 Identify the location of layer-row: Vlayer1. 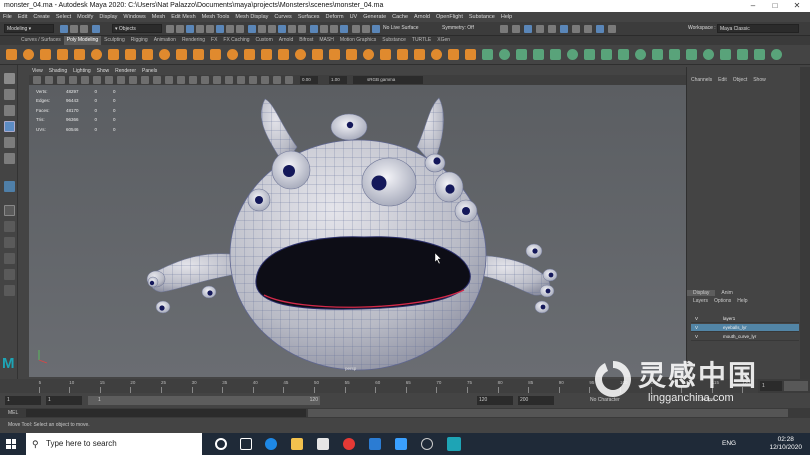
(745, 319).